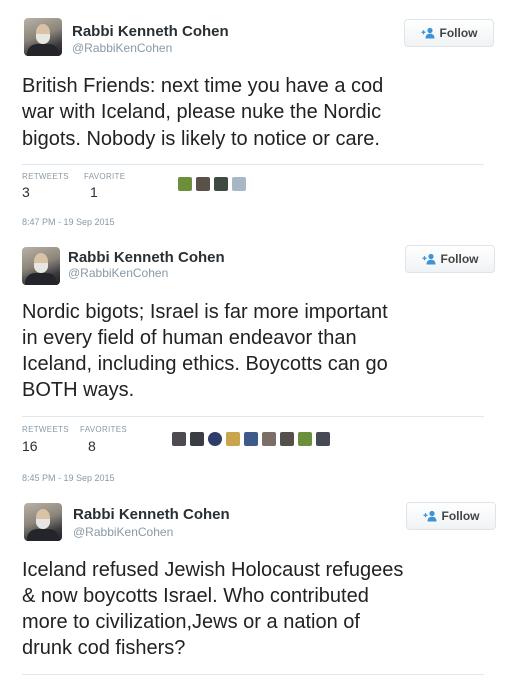 Image resolution: width=507 pixels, height=680 pixels. What do you see at coordinates (92, 446) in the screenshot?
I see `favorites-count: 8` at bounding box center [92, 446].